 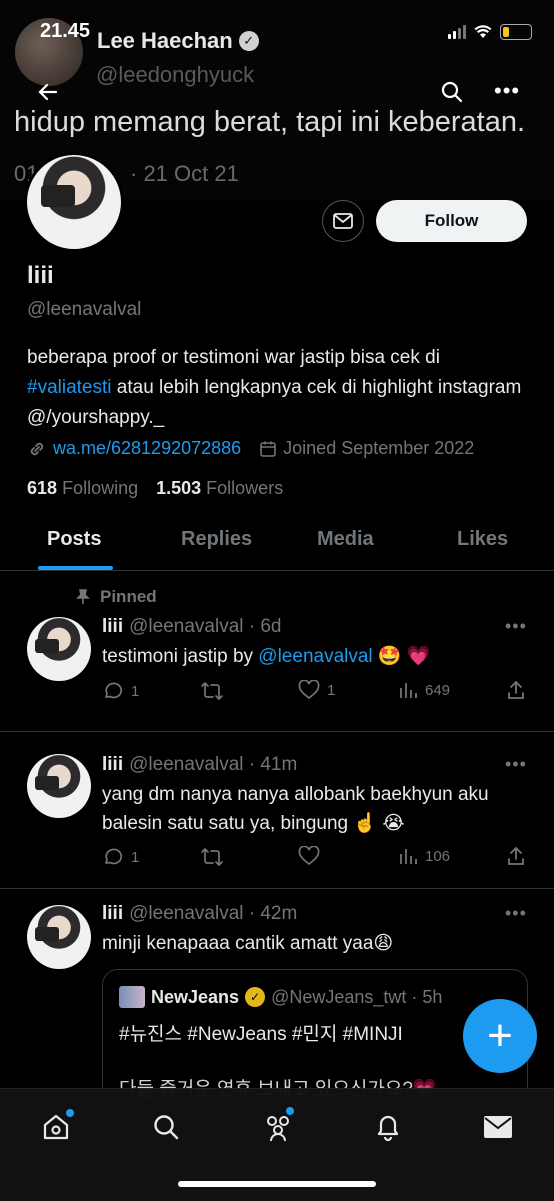 What do you see at coordinates (401, 656) in the screenshot?
I see `post-text-2: 🤩 💗` at bounding box center [401, 656].